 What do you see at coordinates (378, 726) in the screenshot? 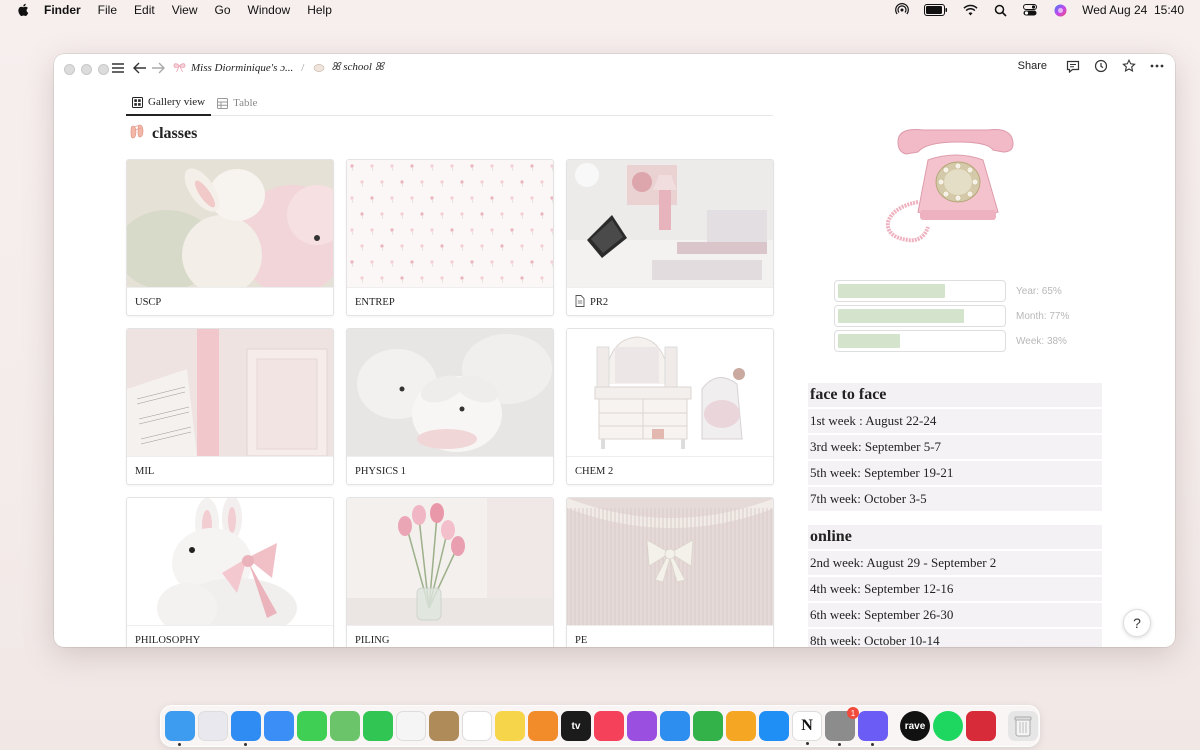
I see `dock-facetime-icon` at bounding box center [378, 726].